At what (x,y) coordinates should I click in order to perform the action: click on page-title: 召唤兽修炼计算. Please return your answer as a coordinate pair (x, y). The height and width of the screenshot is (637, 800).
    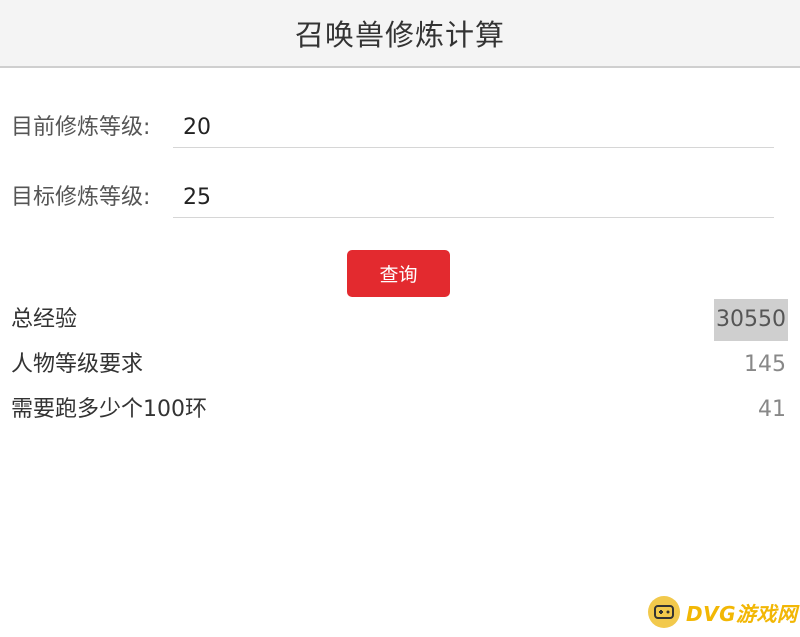
    Looking at the image, I should click on (399, 35).